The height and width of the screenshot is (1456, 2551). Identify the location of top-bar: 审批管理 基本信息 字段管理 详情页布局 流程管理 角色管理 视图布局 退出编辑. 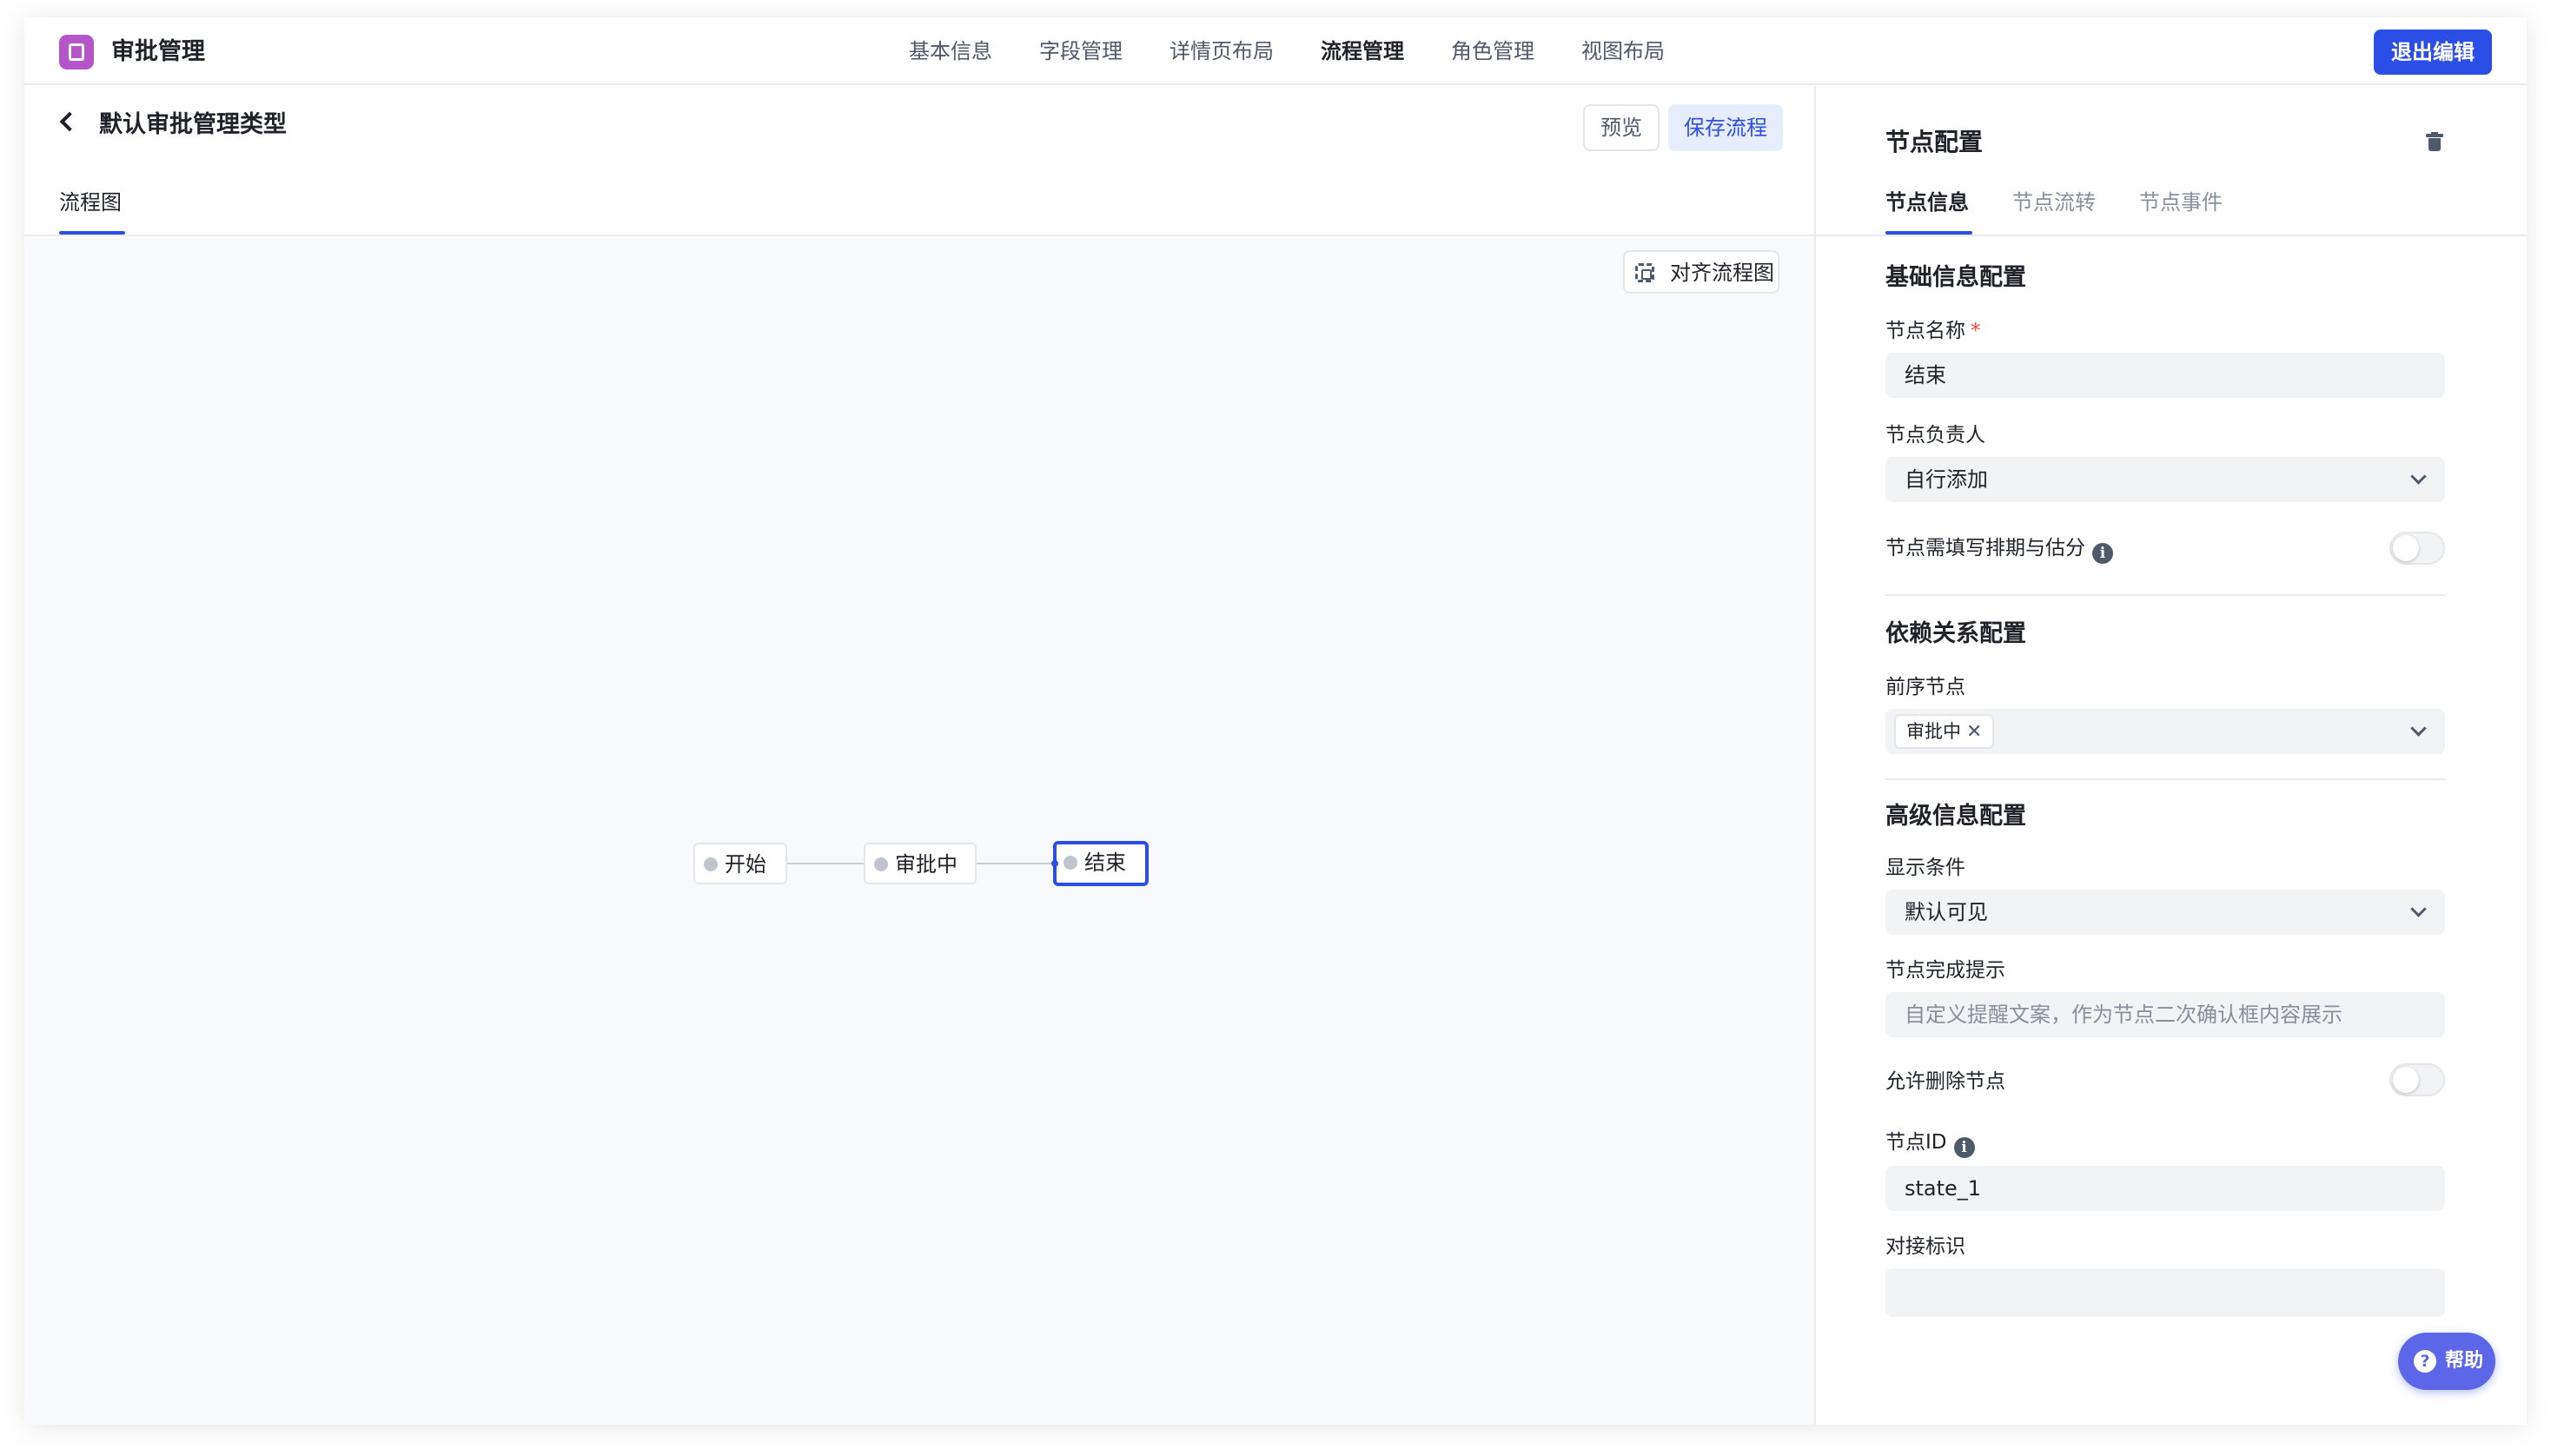
(1275, 51).